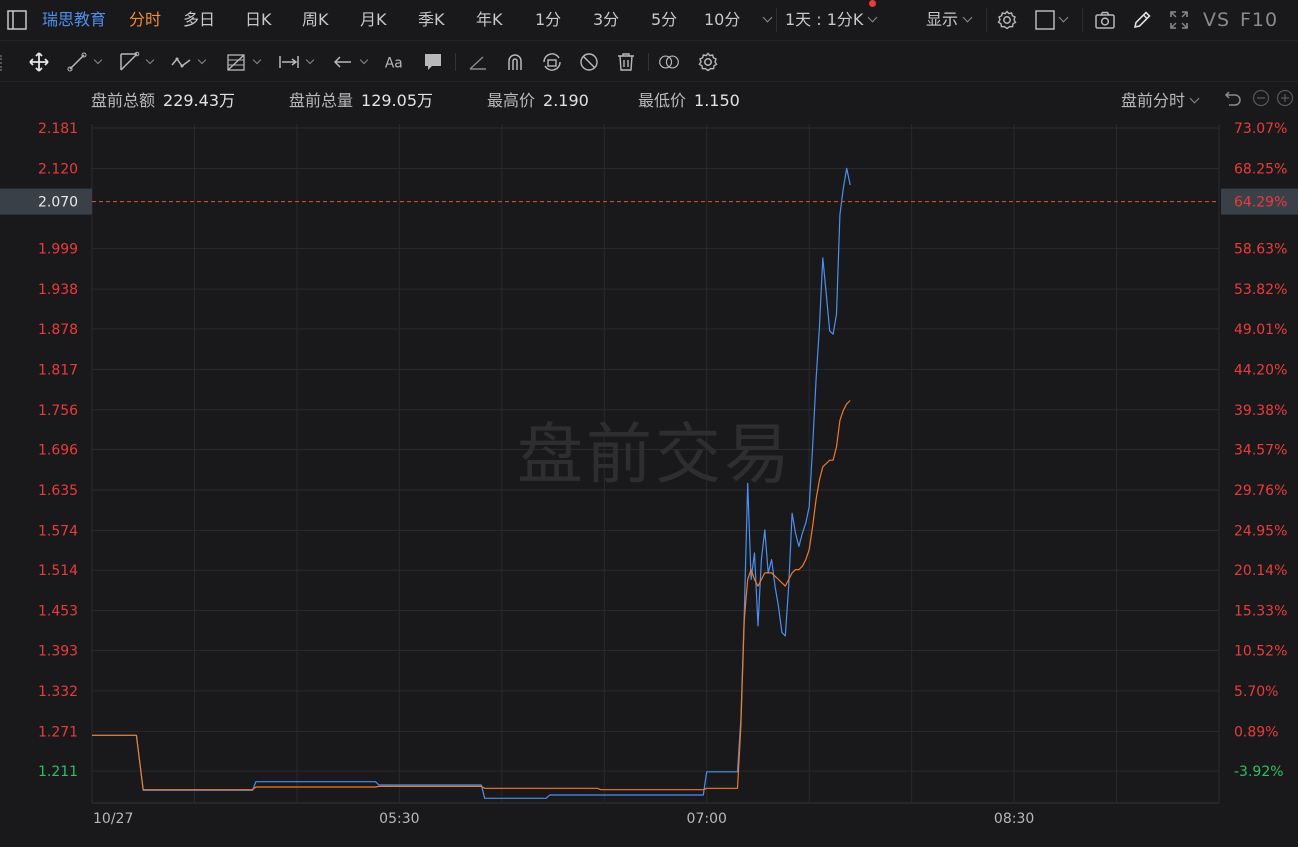 The width and height of the screenshot is (1298, 847). I want to click on y-tick-pct-label: 24.95%, so click(1260, 531).